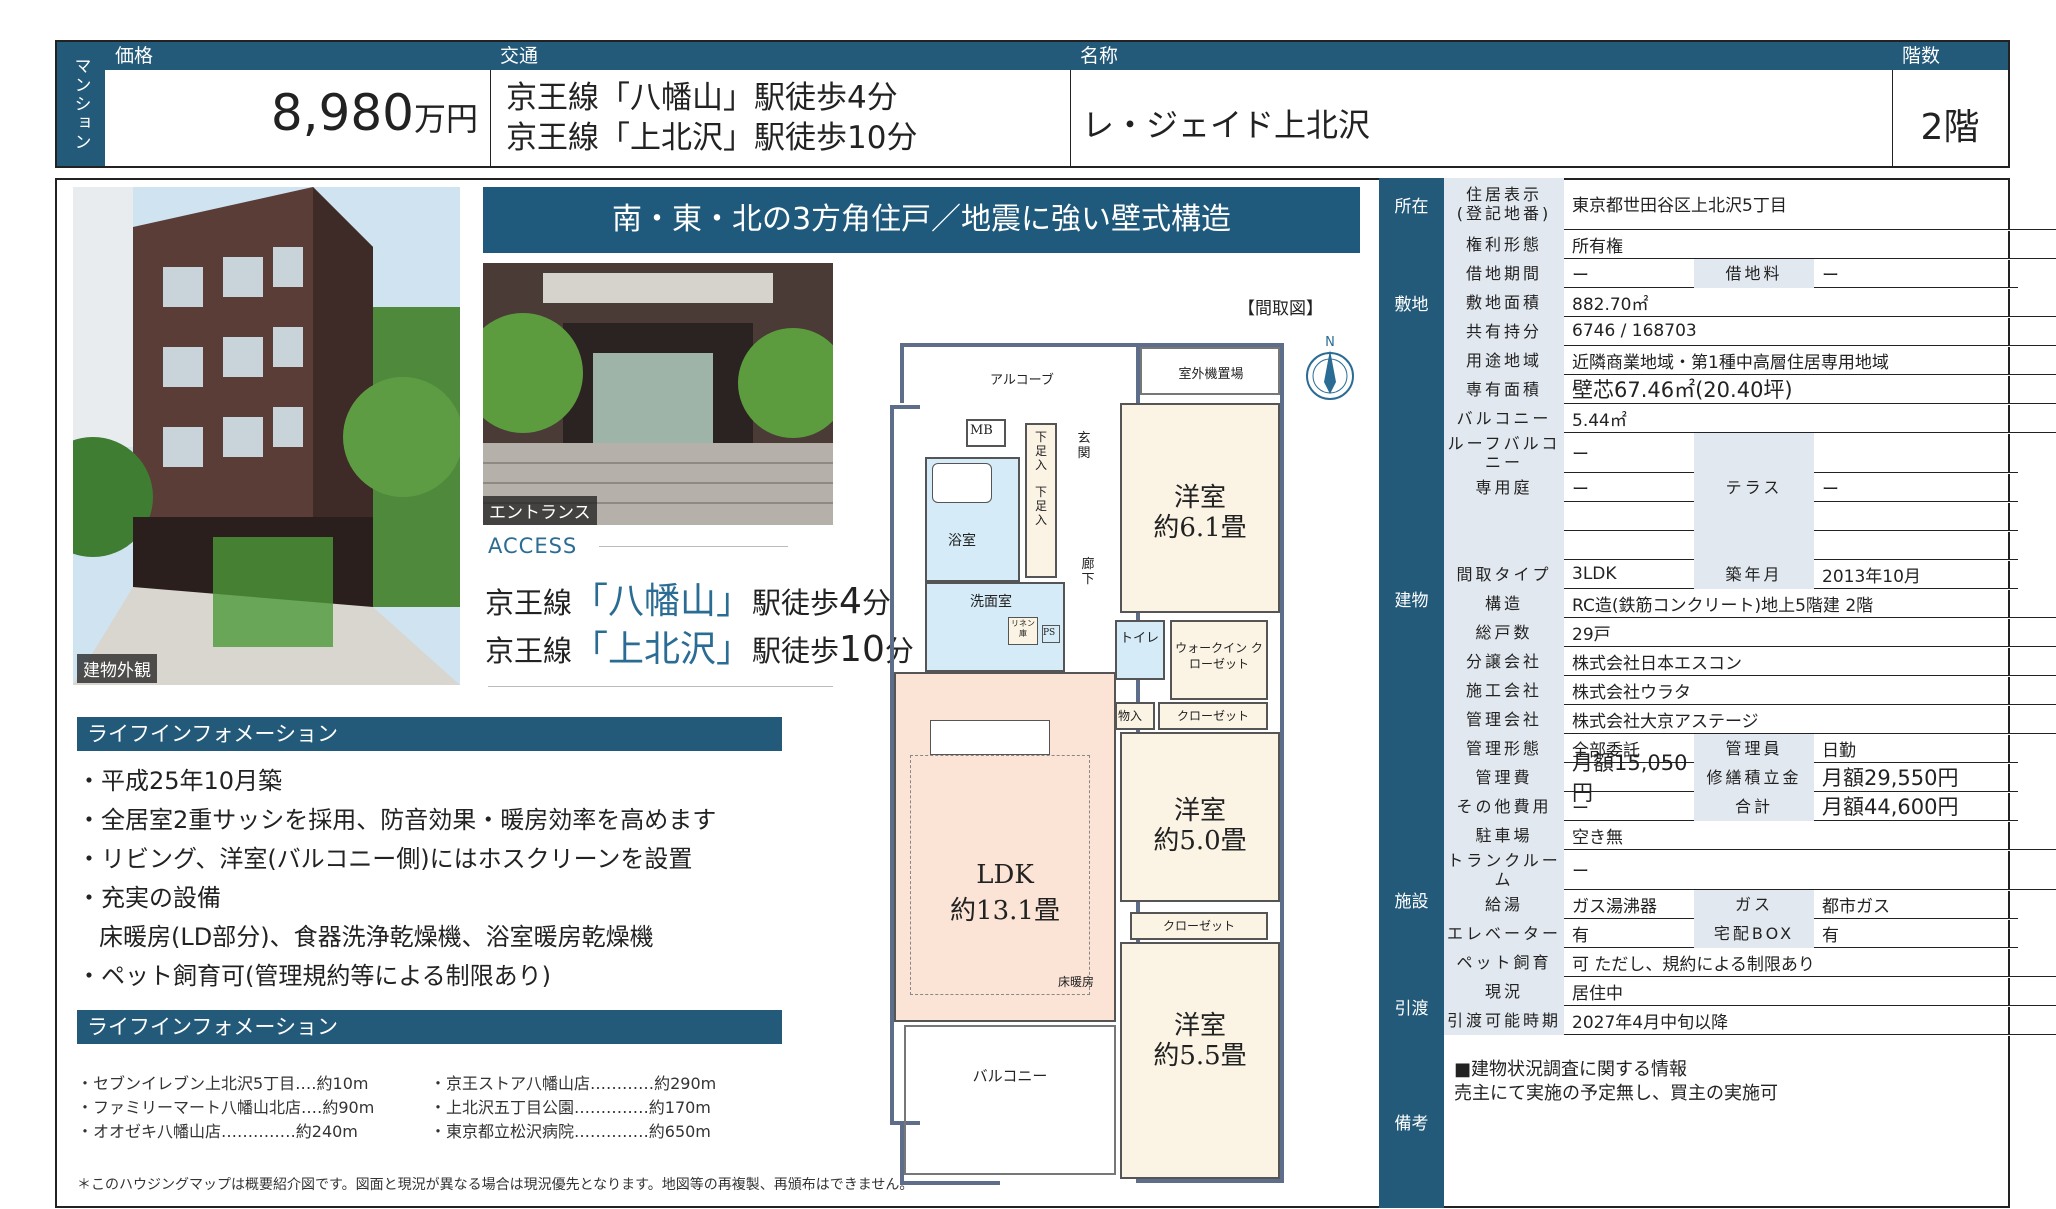 This screenshot has height=1209, width=2056. What do you see at coordinates (1571, 1069) in the screenshot?
I see `remarks-line: ■建物状況調査に関する情報` at bounding box center [1571, 1069].